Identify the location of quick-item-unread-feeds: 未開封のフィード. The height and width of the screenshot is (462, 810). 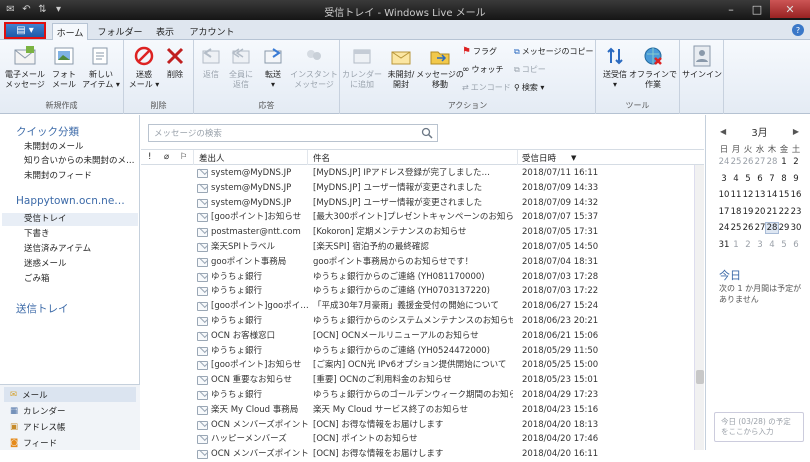
(80, 176).